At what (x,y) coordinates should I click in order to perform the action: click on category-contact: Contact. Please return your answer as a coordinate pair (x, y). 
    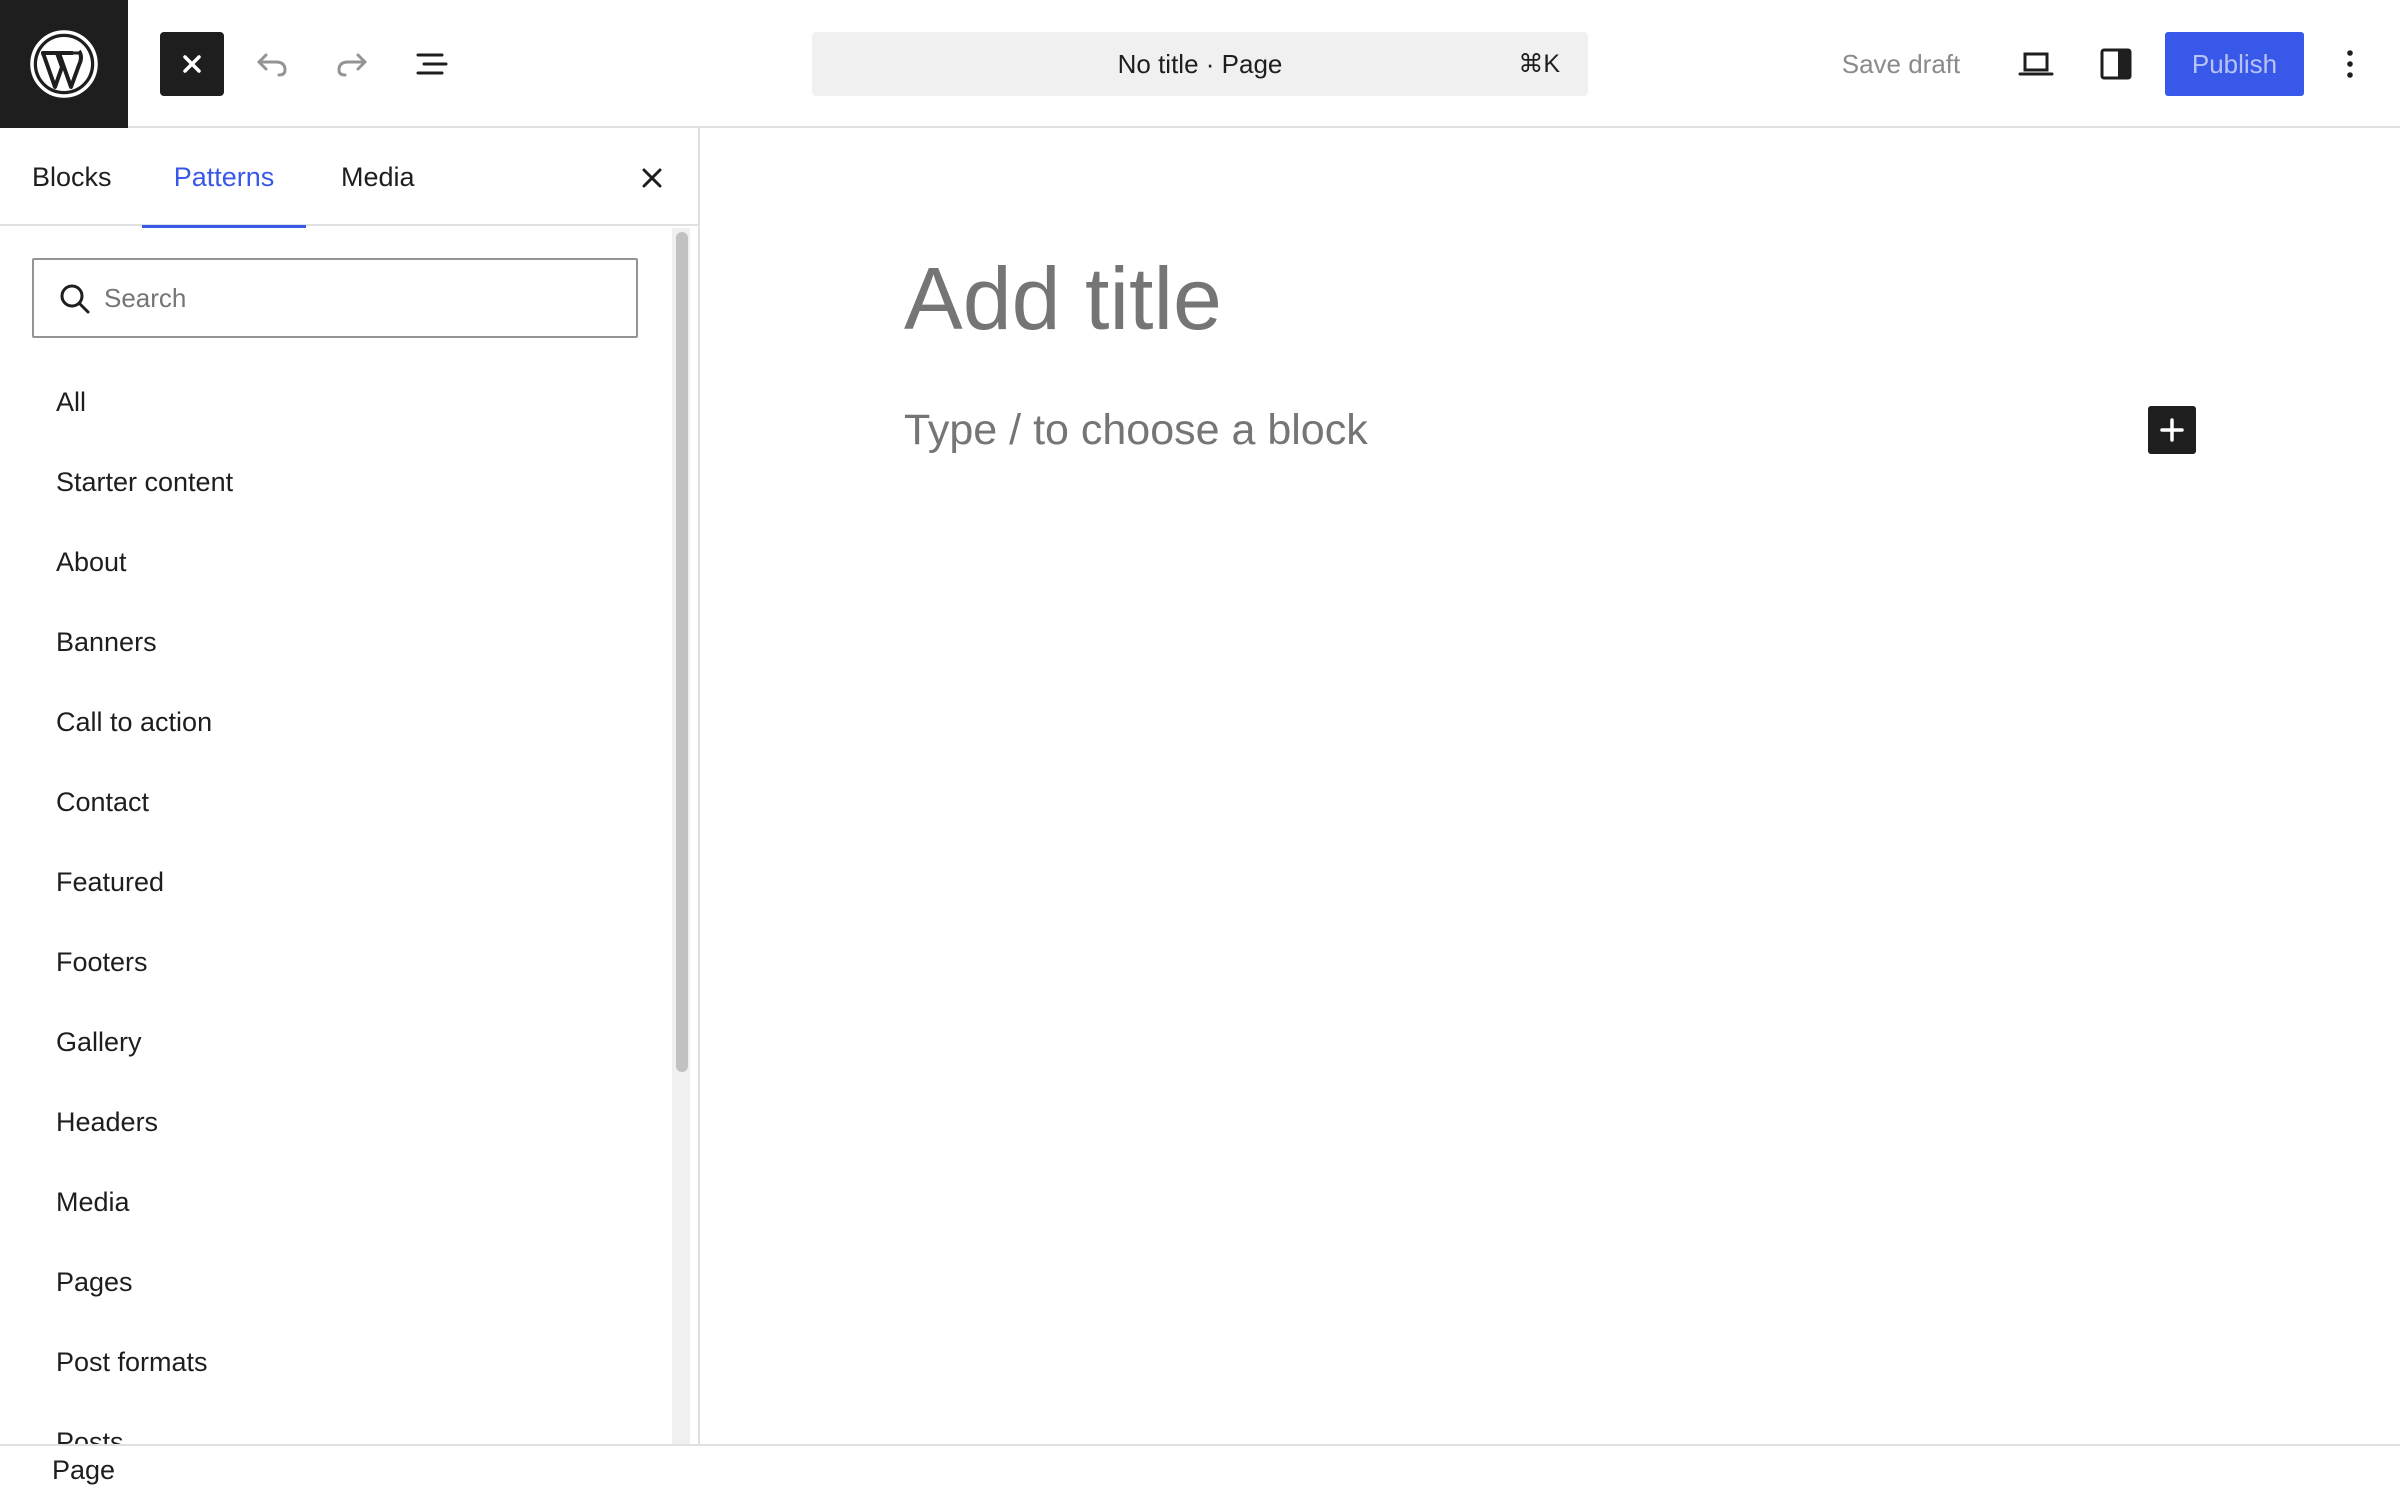
    Looking at the image, I should click on (102, 802).